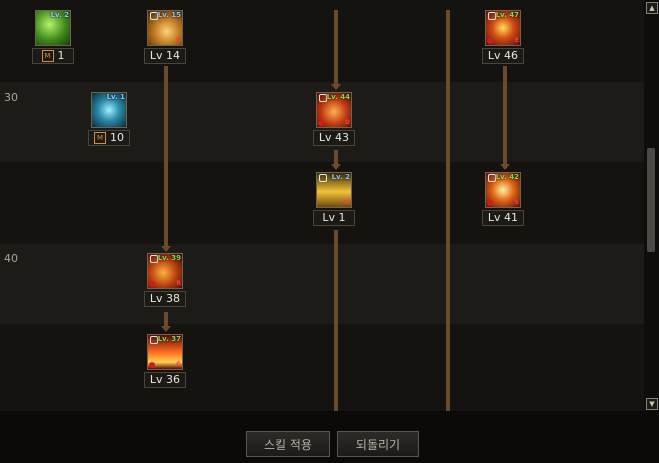  What do you see at coordinates (178, 283) in the screenshot?
I see `skill-hotkey: R` at bounding box center [178, 283].